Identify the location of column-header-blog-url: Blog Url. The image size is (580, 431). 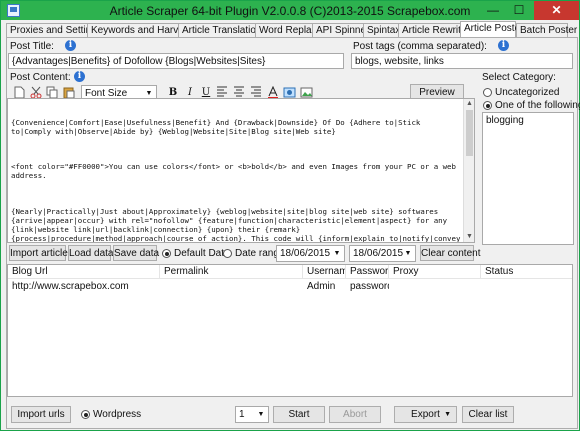
(84, 272).